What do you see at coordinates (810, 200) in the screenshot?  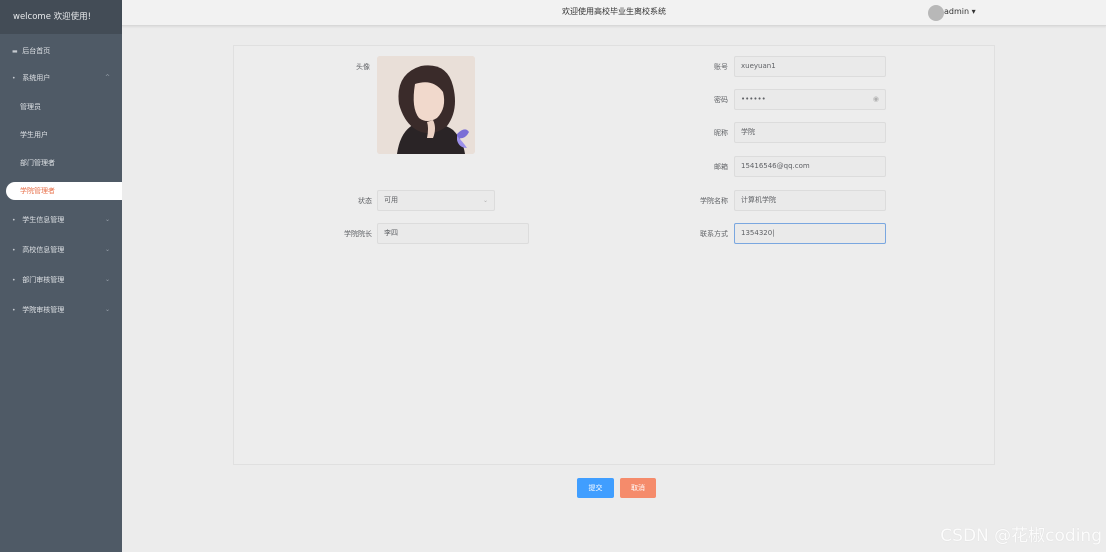 I see `college-name-input: 计算机学院` at bounding box center [810, 200].